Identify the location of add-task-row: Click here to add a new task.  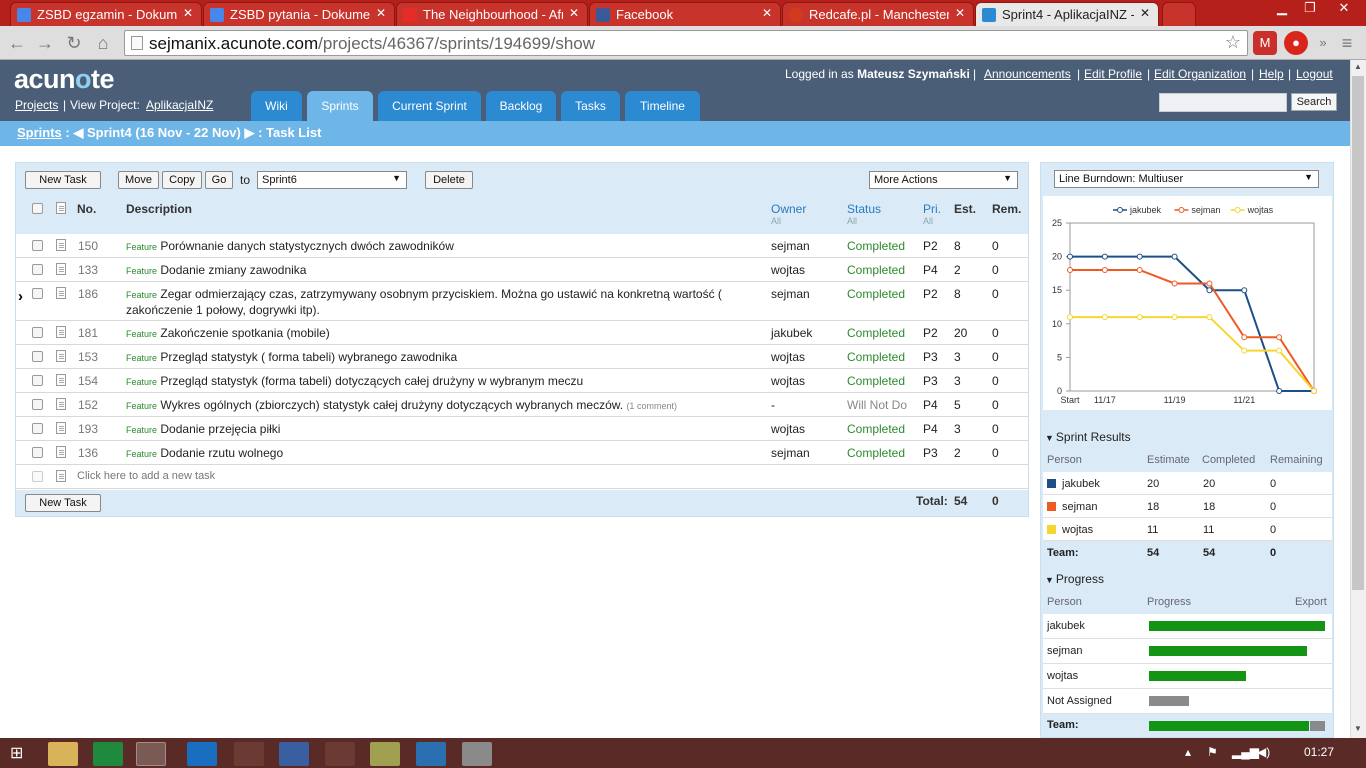
(522, 477).